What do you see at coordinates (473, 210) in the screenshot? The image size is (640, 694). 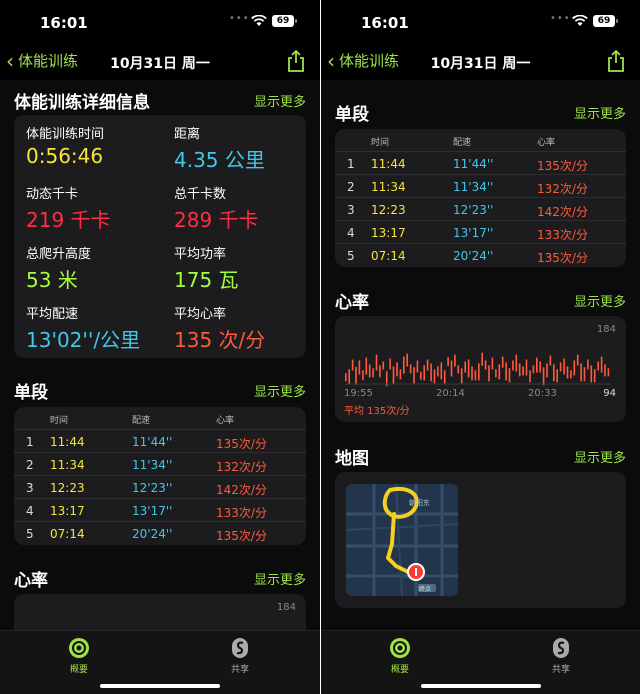 I see `split-pace: 12'23''` at bounding box center [473, 210].